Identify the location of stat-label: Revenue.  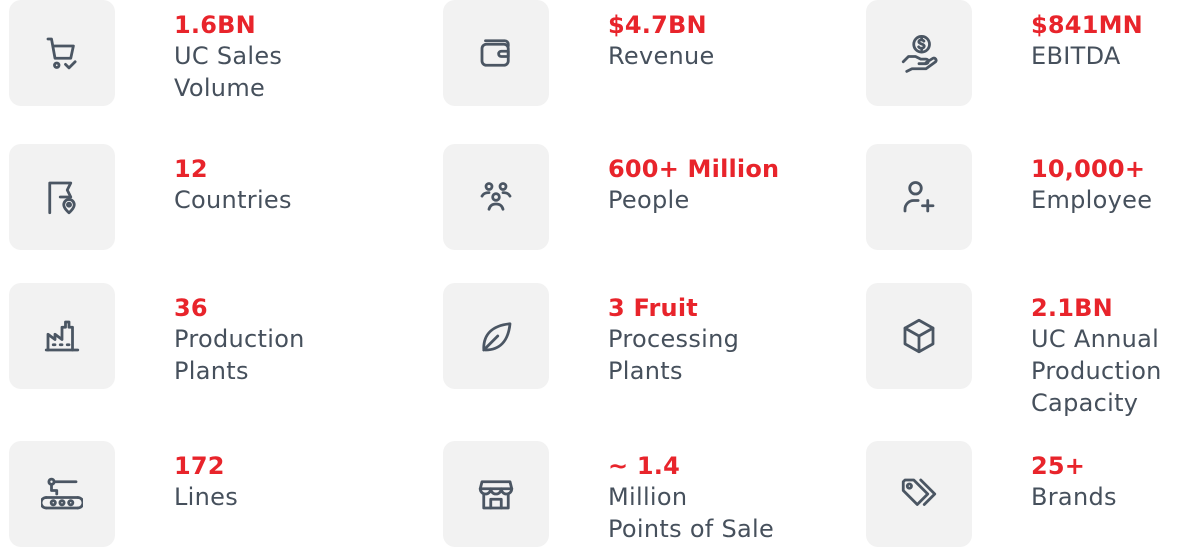
(661, 56).